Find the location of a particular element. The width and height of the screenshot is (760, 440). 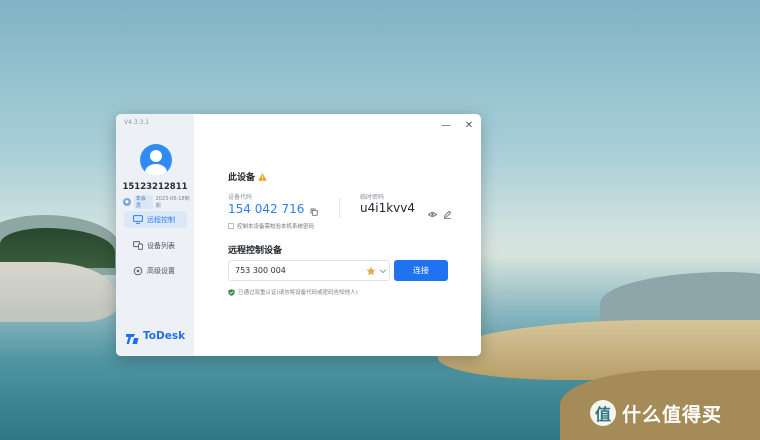

copy-icon is located at coordinates (314, 210).